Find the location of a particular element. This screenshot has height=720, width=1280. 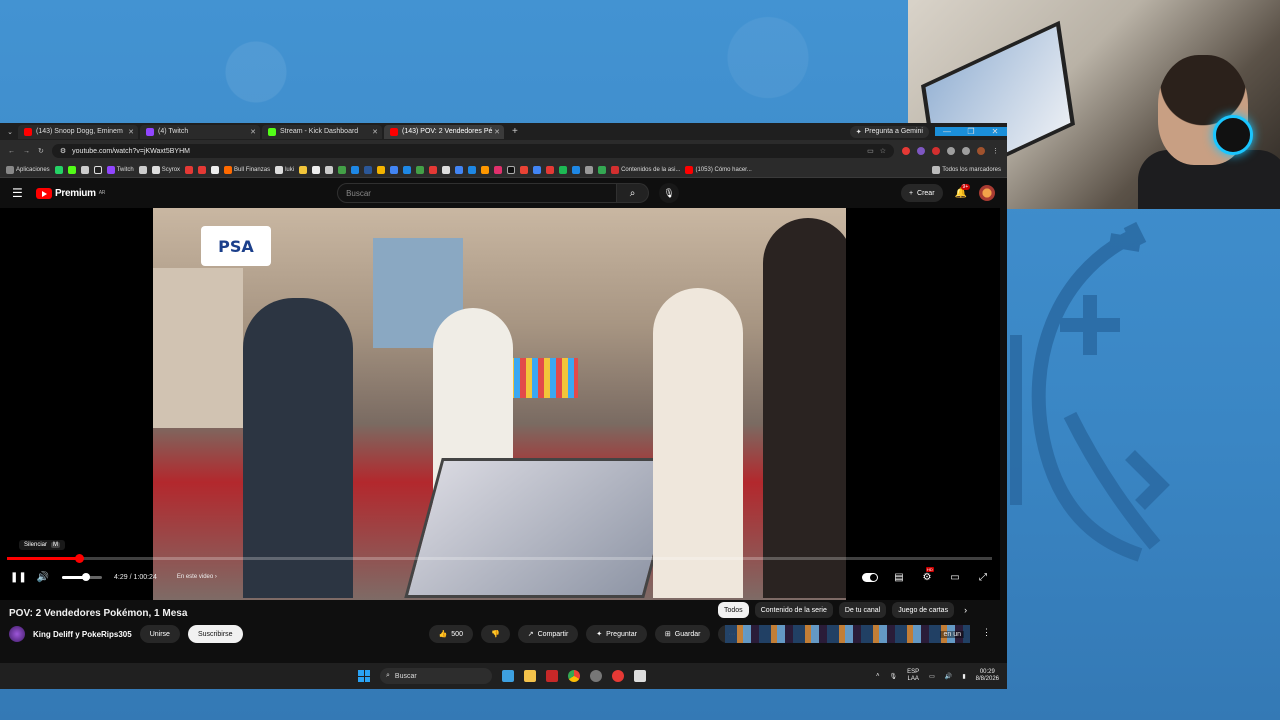

chevron-up-icon: ˄ is located at coordinates (878, 676).